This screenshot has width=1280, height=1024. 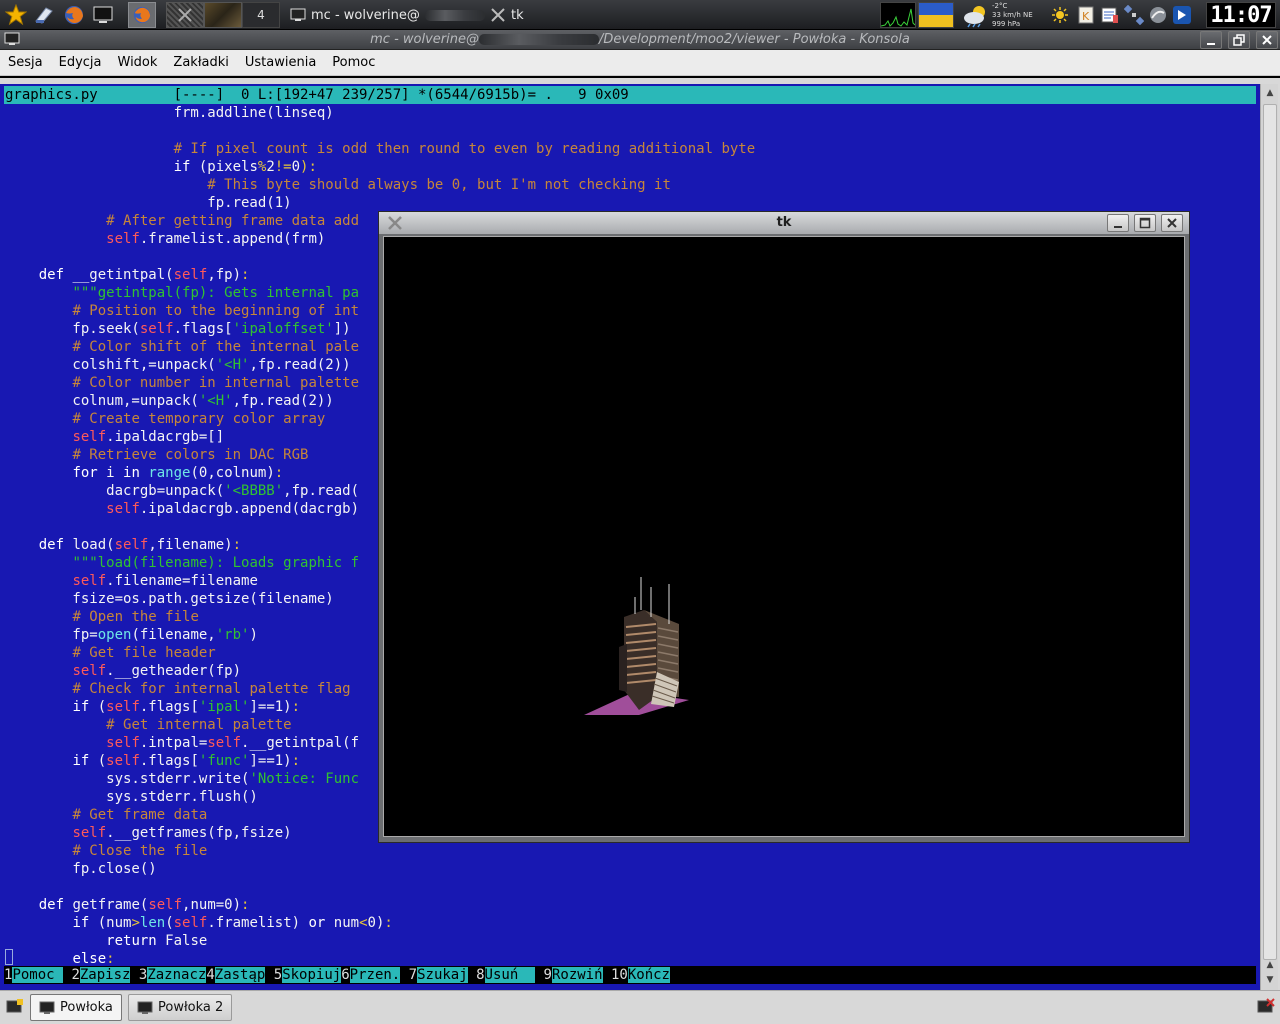 I want to click on clock: 11:07, so click(x=1241, y=15).